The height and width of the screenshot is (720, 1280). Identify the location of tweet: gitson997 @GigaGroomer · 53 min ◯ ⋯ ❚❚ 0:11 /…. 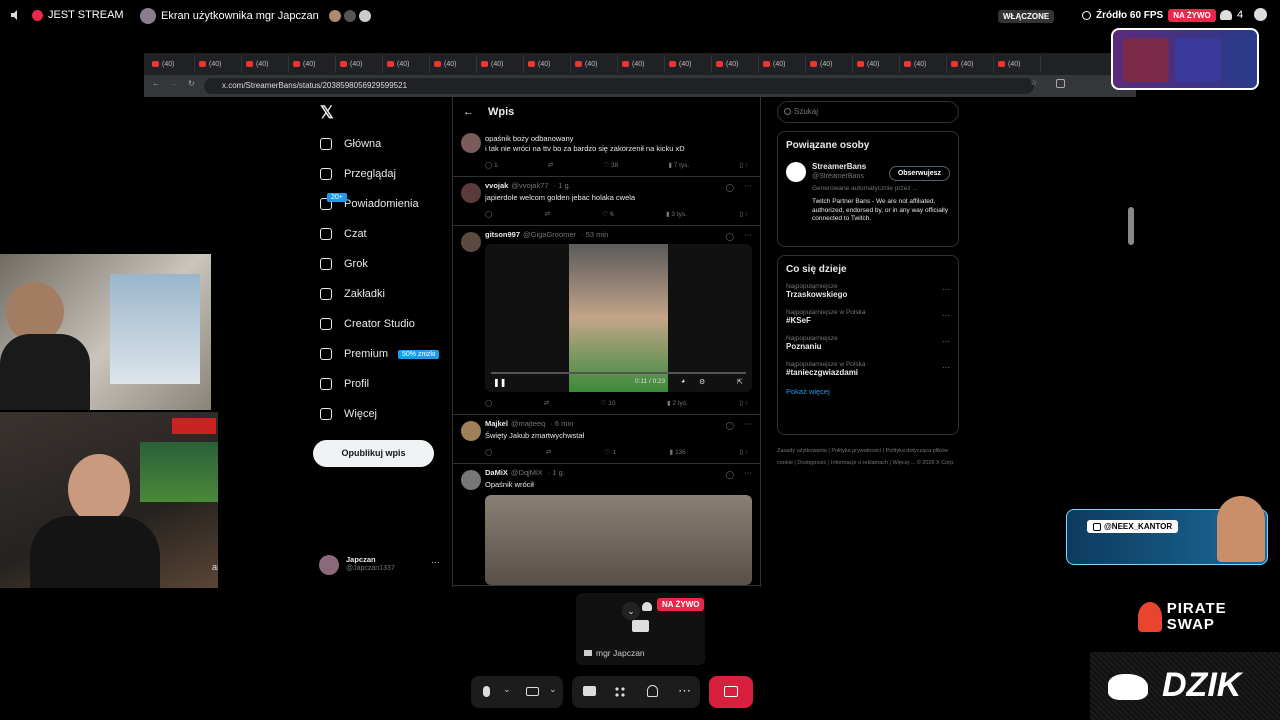
(606, 320).